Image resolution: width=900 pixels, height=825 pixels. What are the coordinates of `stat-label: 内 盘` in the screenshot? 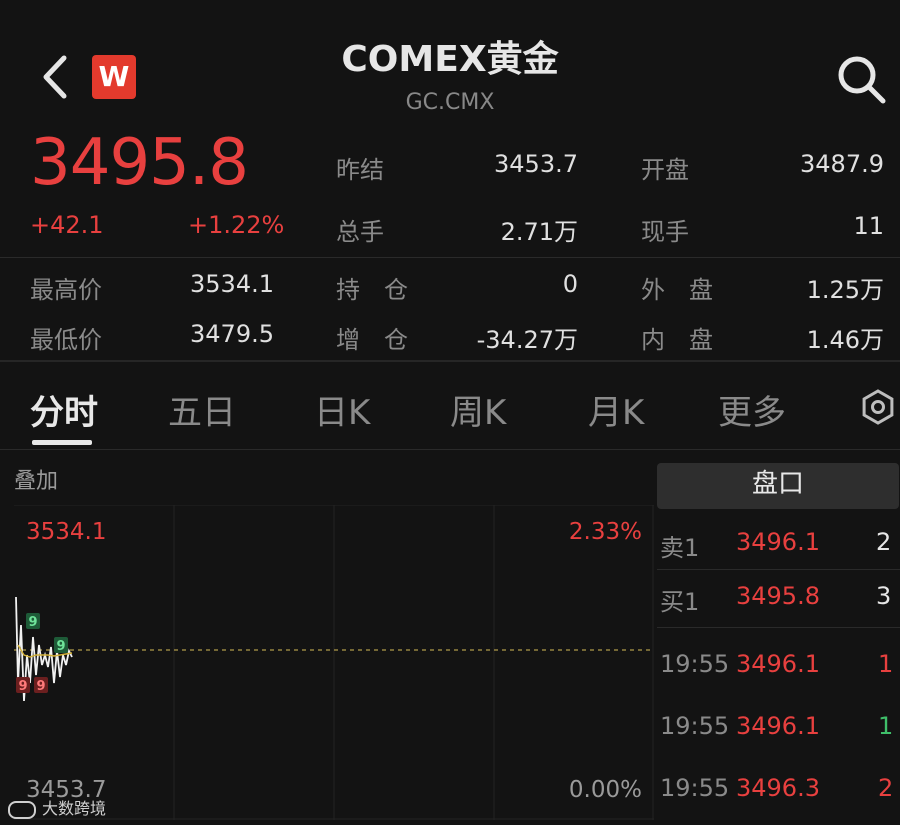 It's located at (677, 340).